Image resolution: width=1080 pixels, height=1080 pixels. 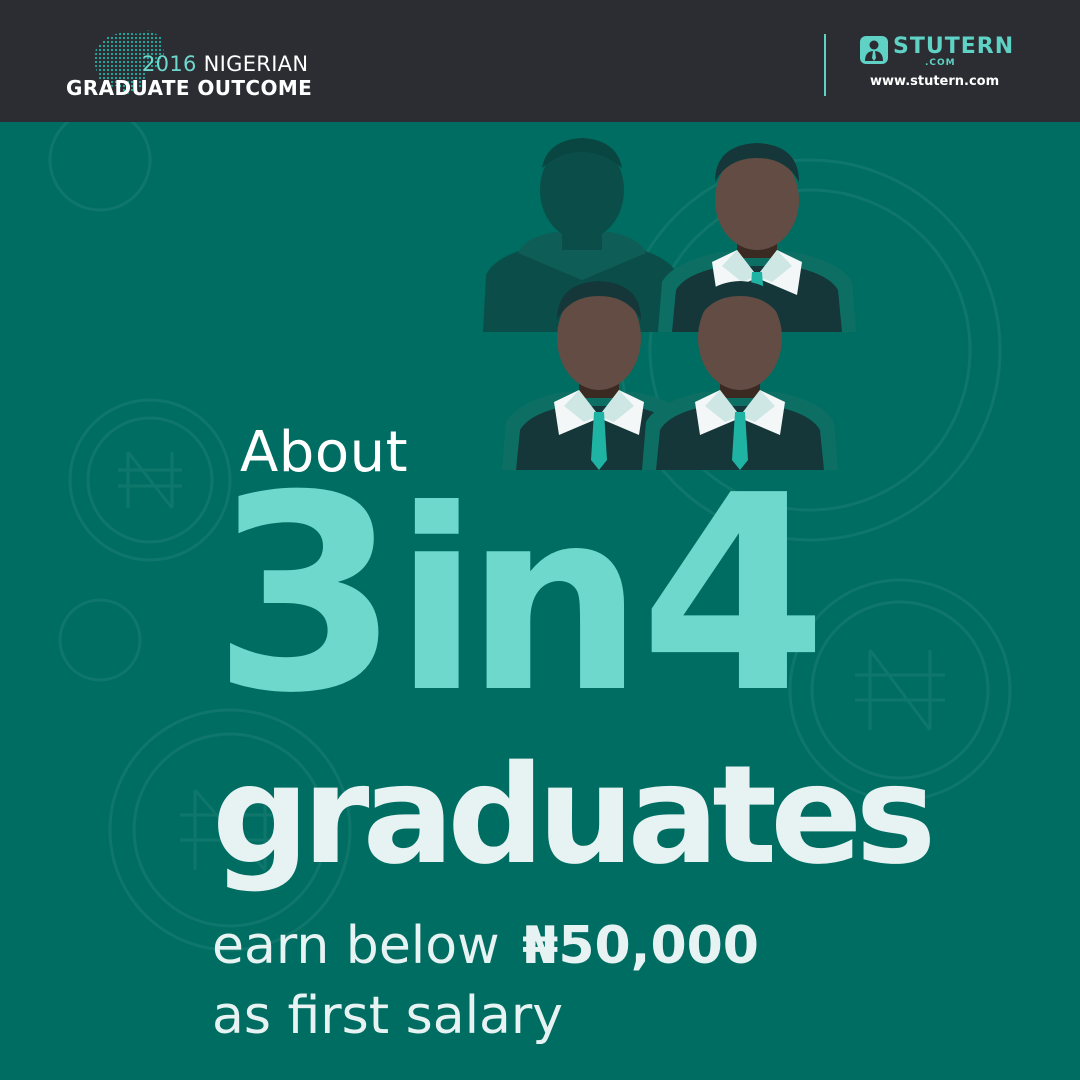 I want to click on salary-amount: ₦50,000, so click(x=640, y=946).